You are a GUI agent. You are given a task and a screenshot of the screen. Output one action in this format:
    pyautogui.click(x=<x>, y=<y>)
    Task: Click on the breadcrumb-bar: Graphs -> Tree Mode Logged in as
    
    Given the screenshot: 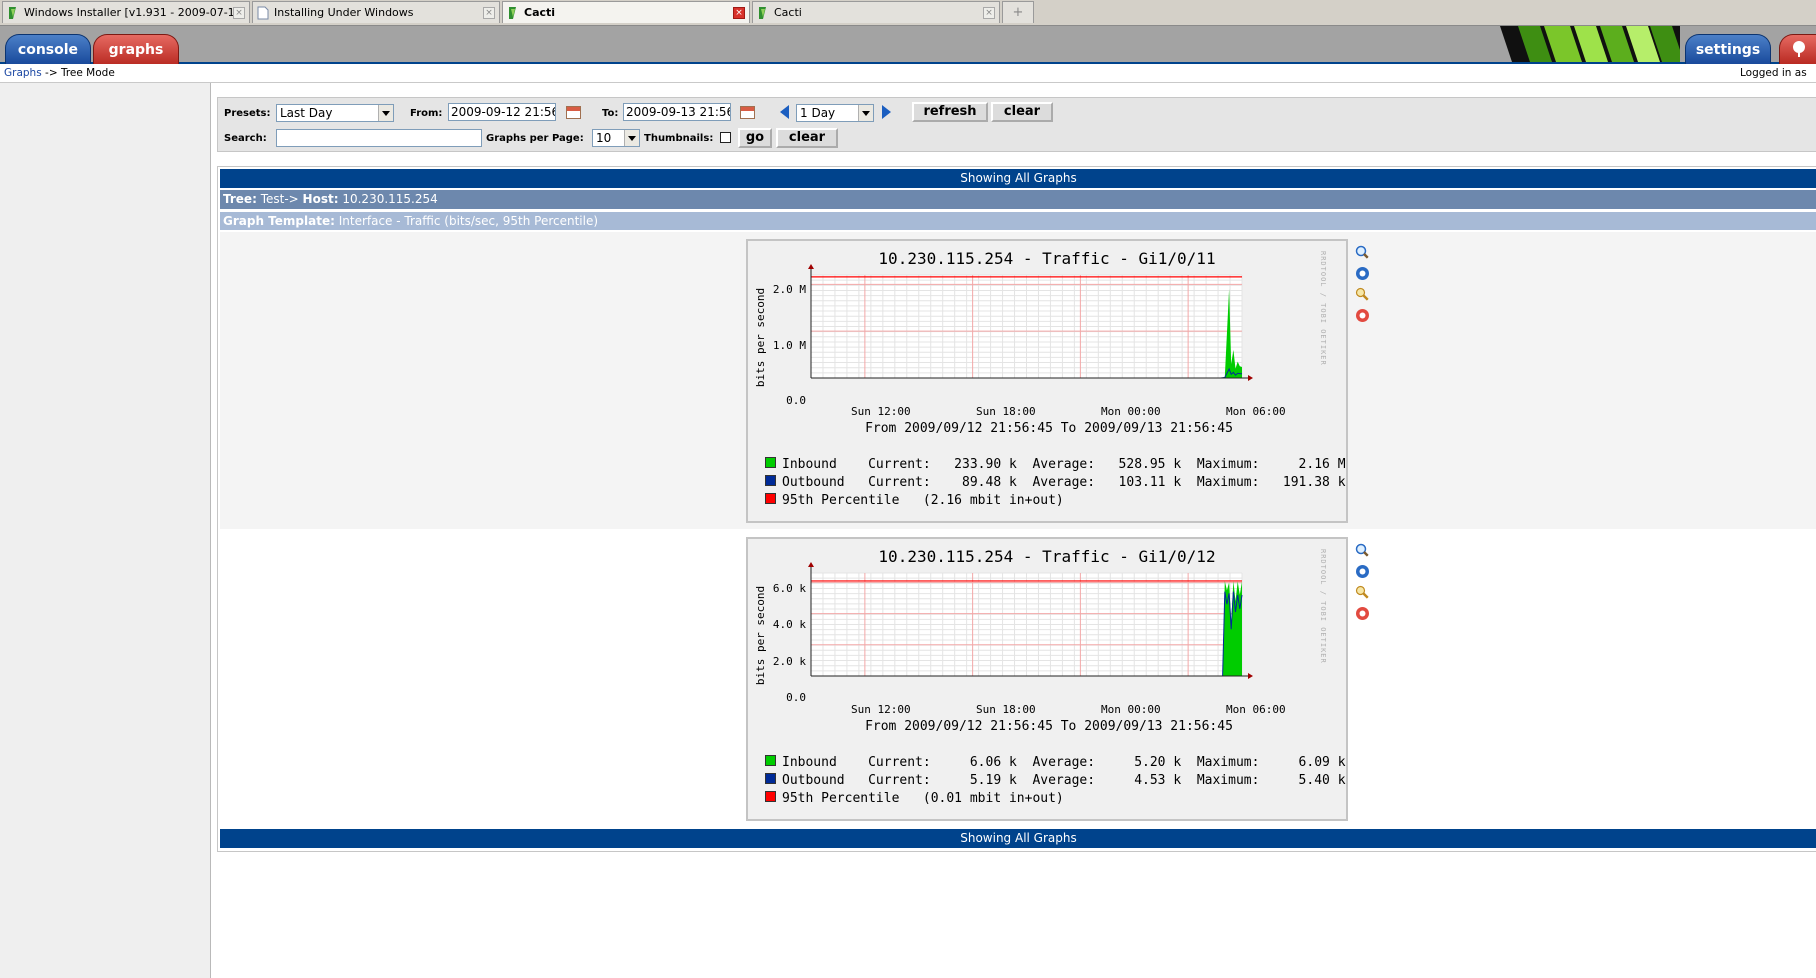 What is the action you would take?
    pyautogui.click(x=908, y=73)
    